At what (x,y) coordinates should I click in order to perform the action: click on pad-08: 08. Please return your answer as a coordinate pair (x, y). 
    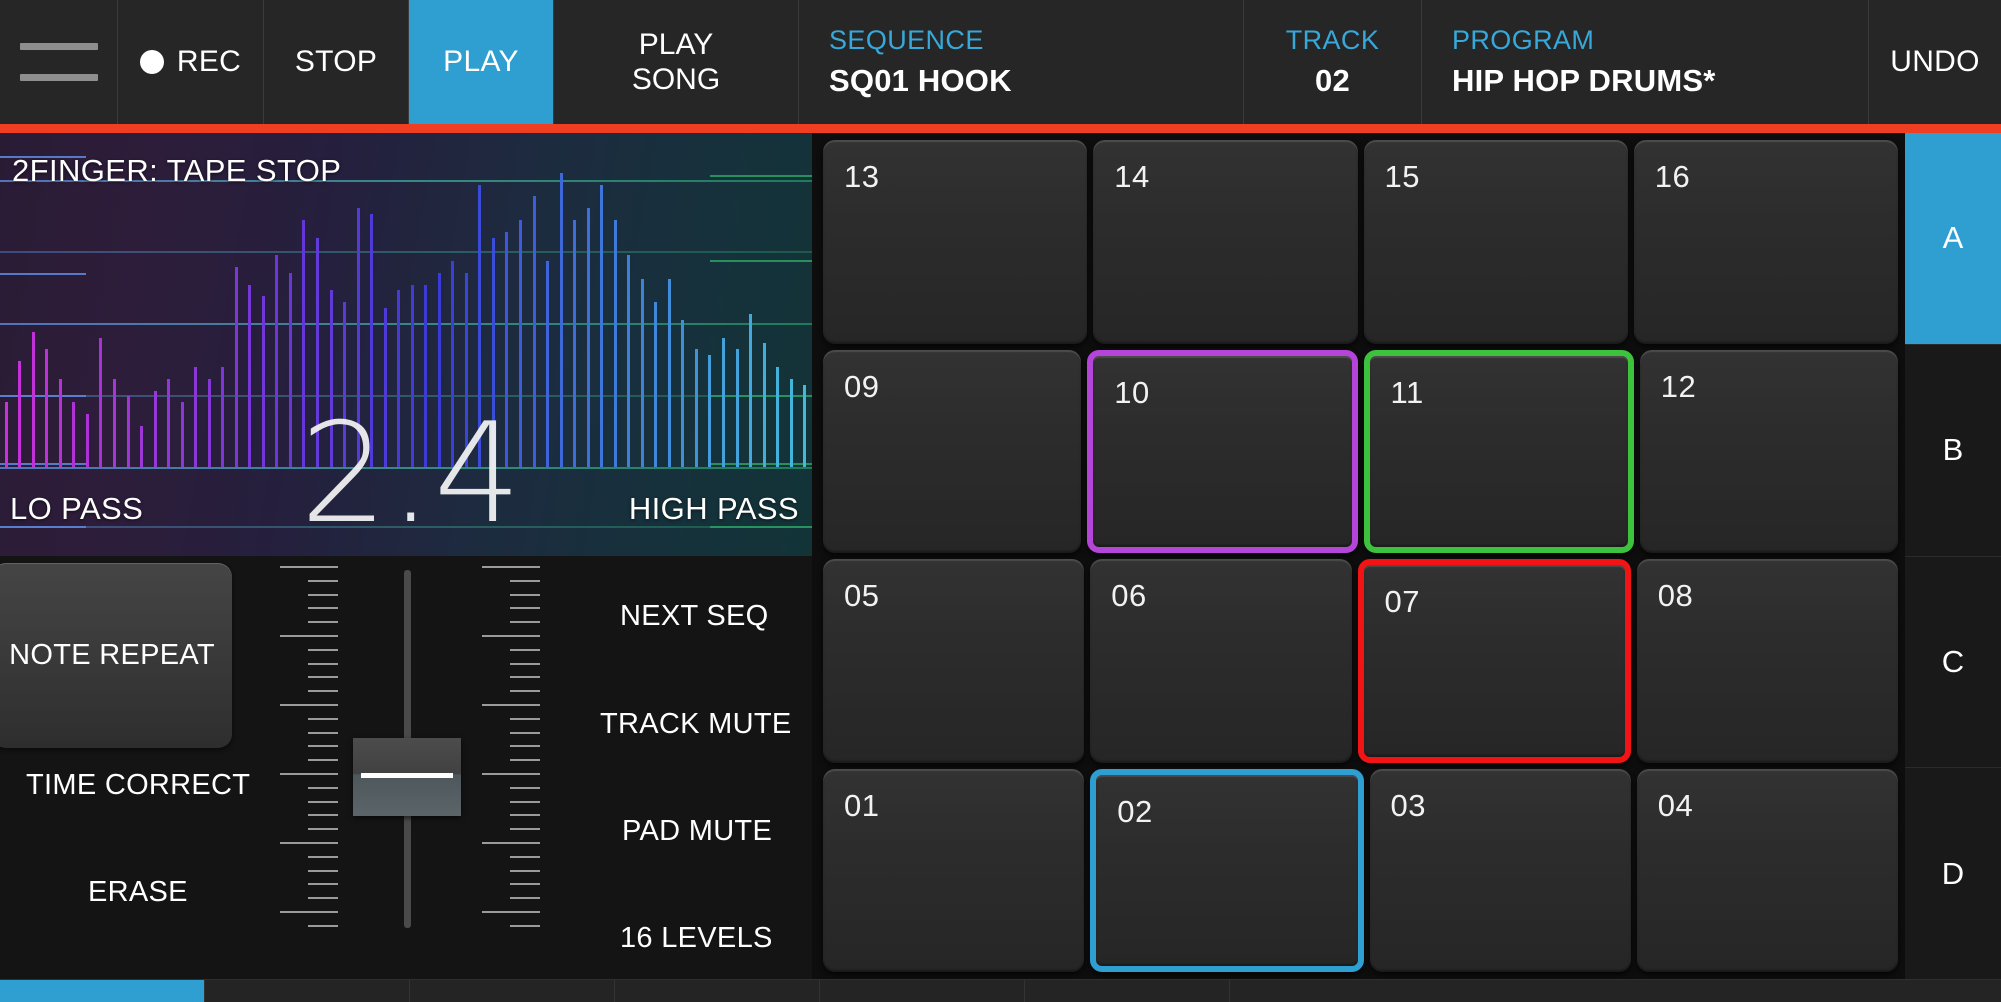
    Looking at the image, I should click on (1767, 661).